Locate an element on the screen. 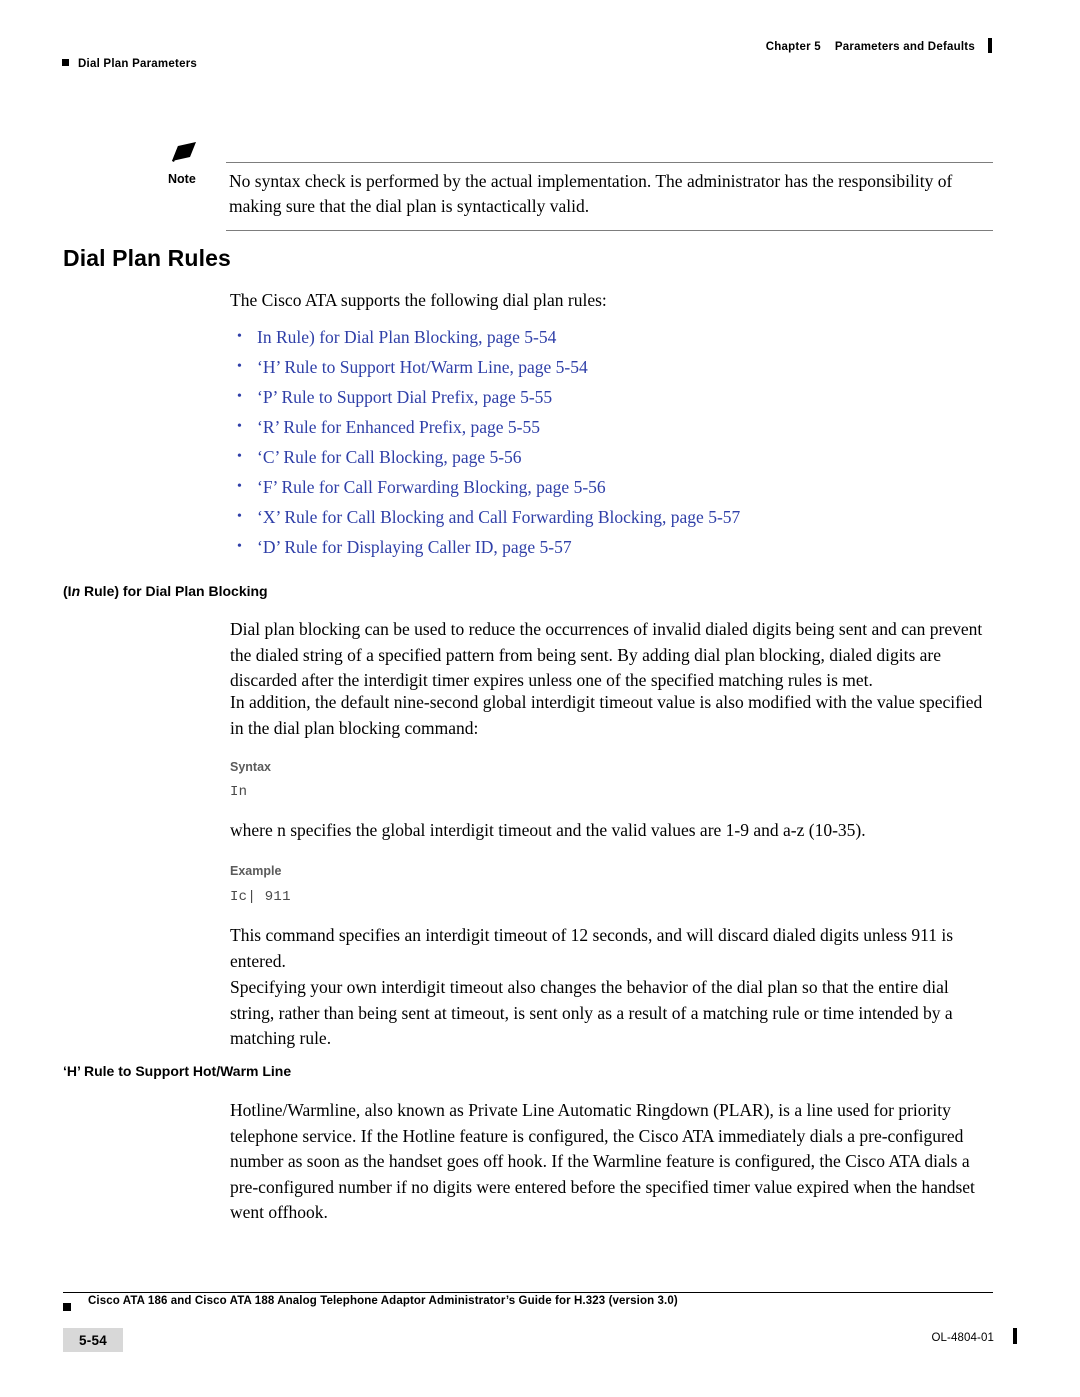  syntax-label: Syntax is located at coordinates (250, 767).